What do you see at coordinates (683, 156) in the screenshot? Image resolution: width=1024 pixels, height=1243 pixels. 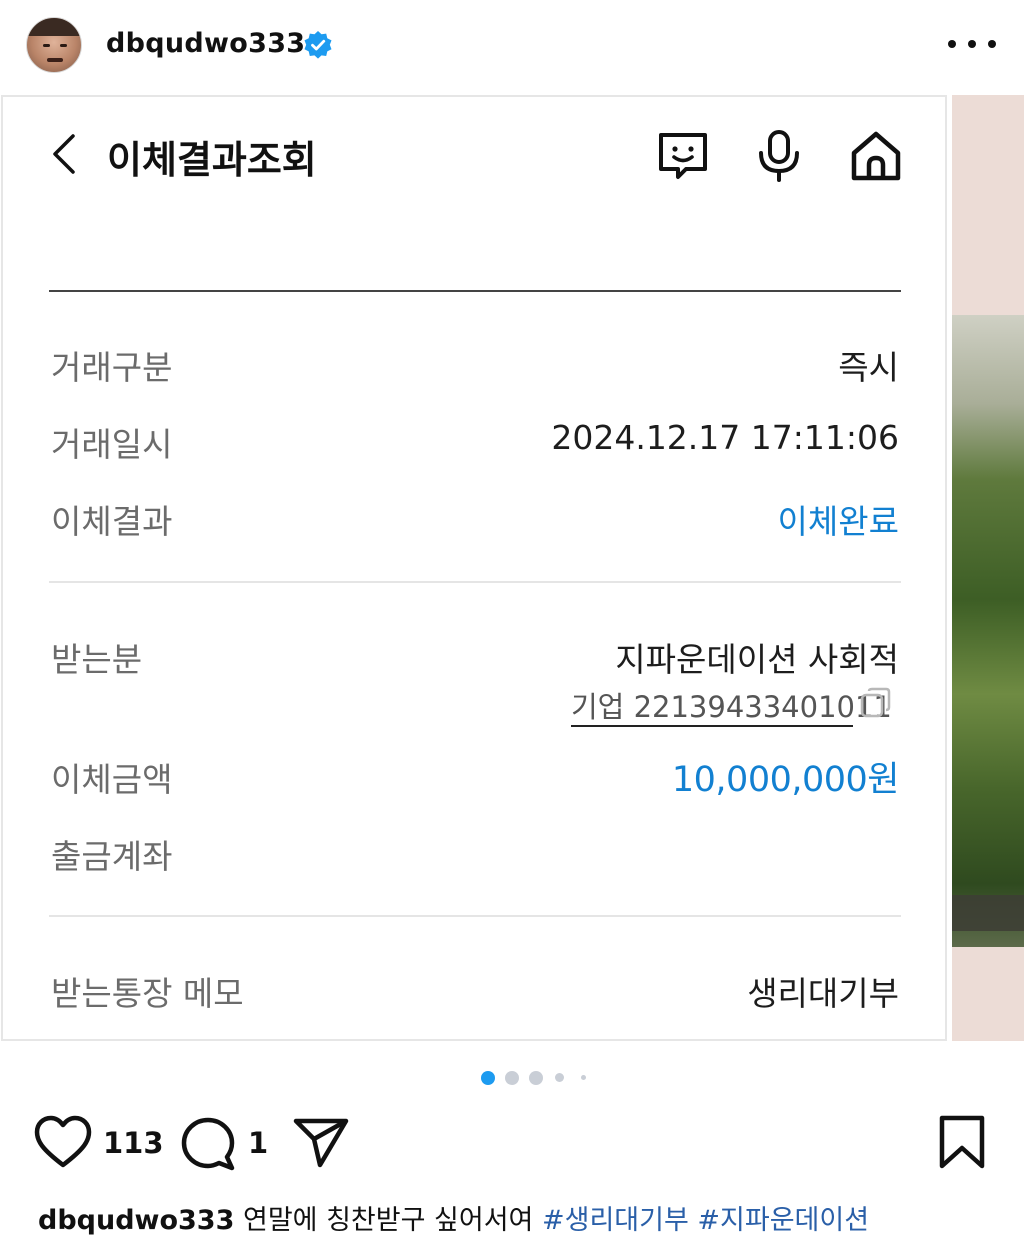 I see `chatbot-icon` at bounding box center [683, 156].